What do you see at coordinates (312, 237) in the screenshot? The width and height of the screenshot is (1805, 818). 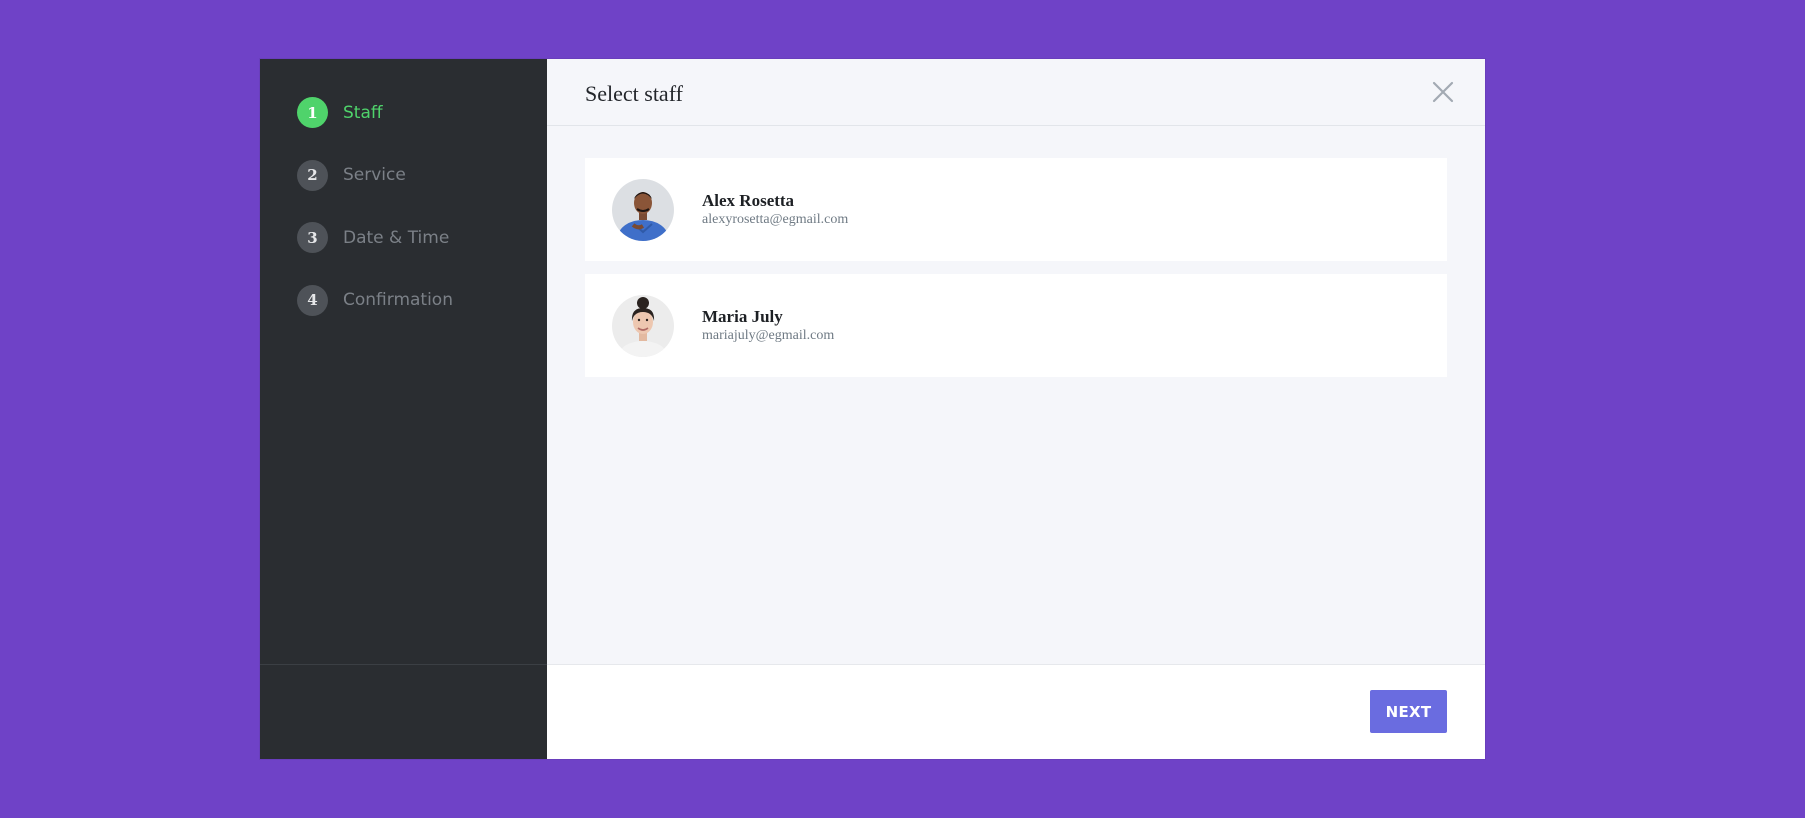 I see `step-number: 3` at bounding box center [312, 237].